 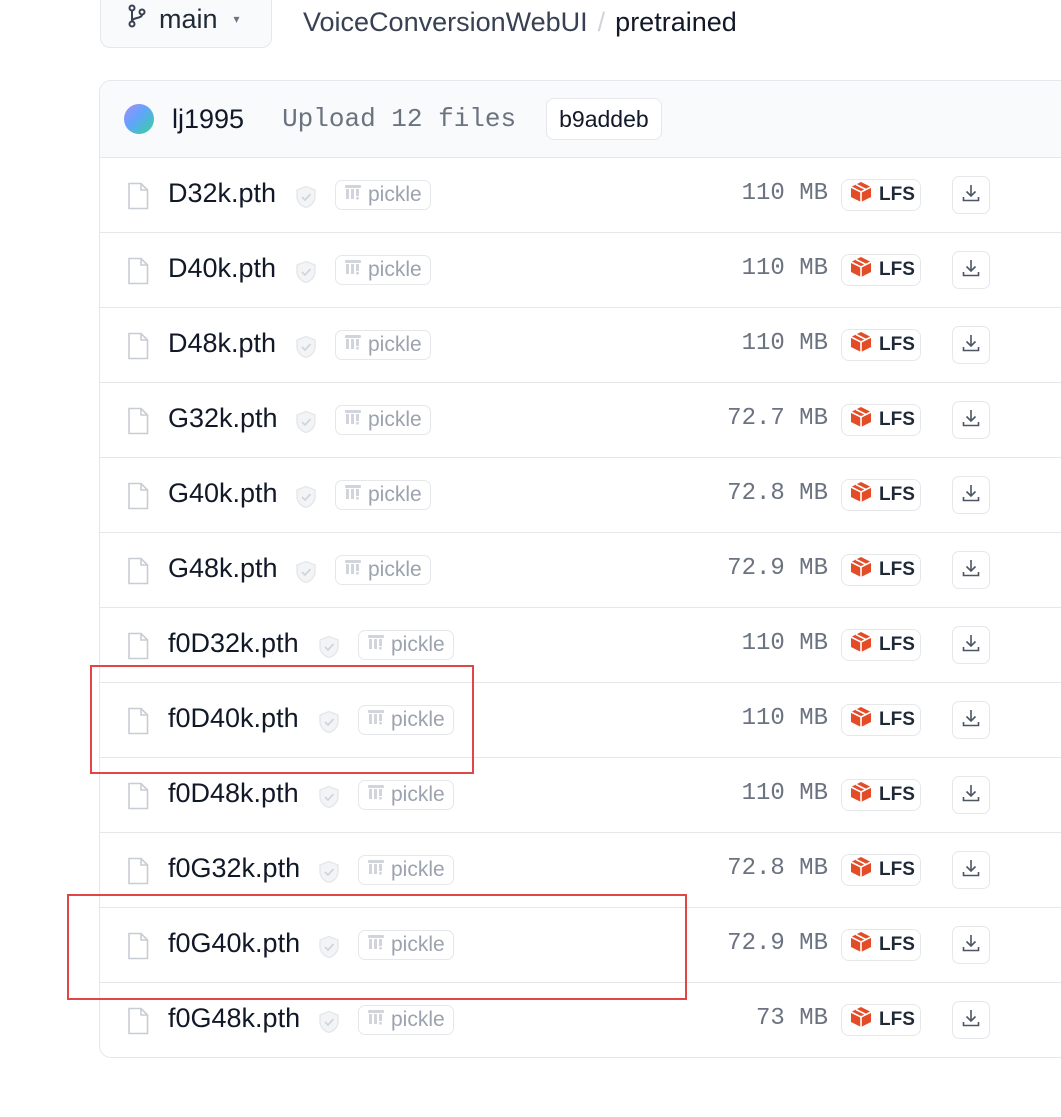 I want to click on file-size: 72.8 MB, so click(x=777, y=493).